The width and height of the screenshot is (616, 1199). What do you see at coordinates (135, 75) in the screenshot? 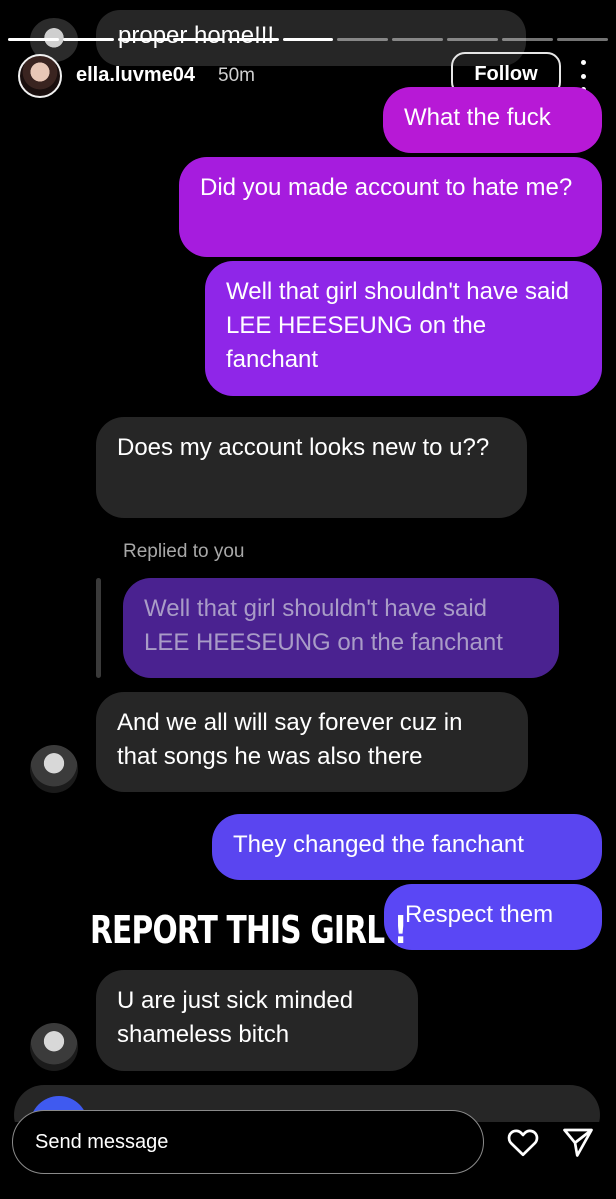
I see `story-author-username: ella.luvme04` at bounding box center [135, 75].